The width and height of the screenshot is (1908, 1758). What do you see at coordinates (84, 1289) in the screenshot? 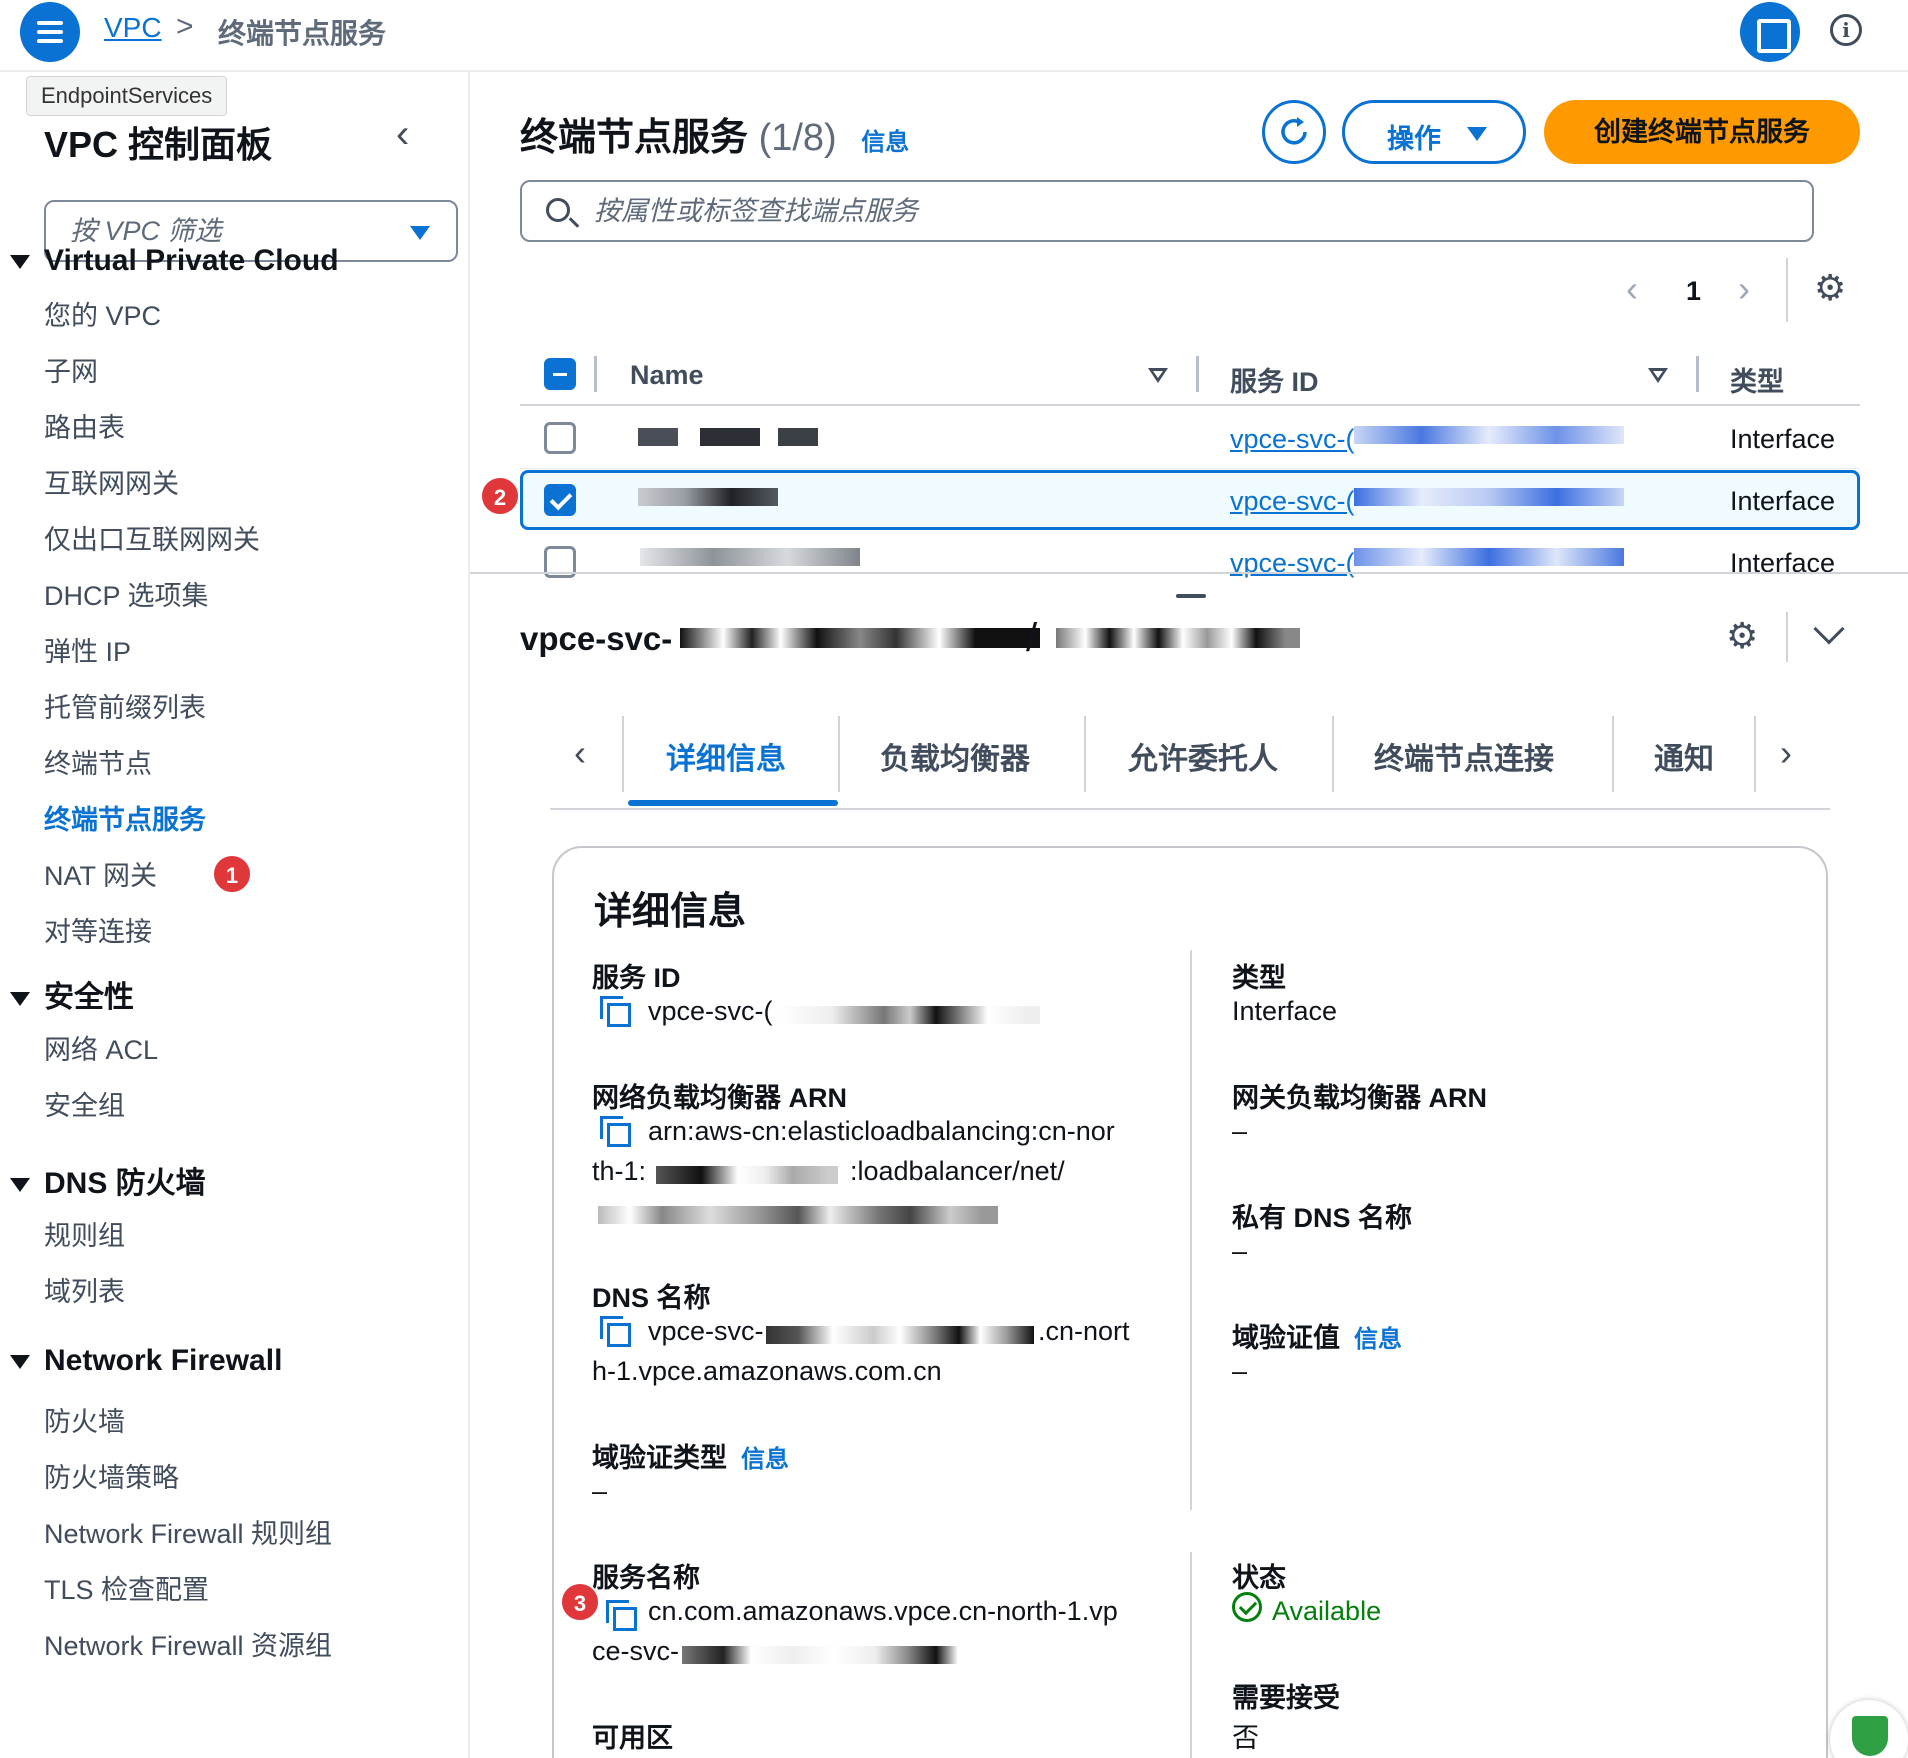
I see `sidebar-item-domain-lists: 域列表` at bounding box center [84, 1289].